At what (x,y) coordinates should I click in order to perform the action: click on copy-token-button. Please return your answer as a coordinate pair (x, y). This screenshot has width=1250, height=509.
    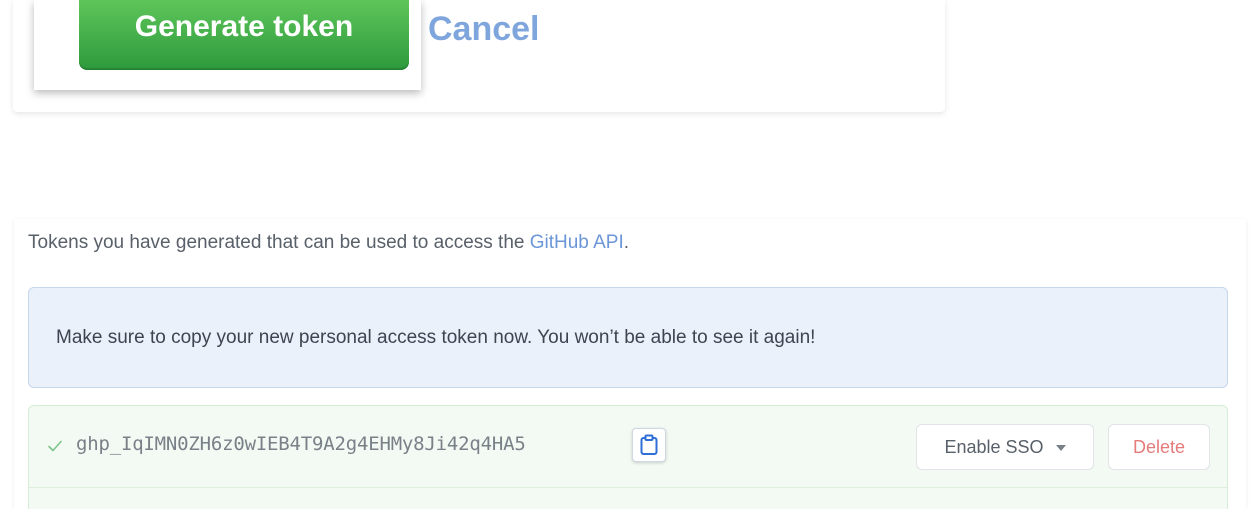
    Looking at the image, I should click on (649, 445).